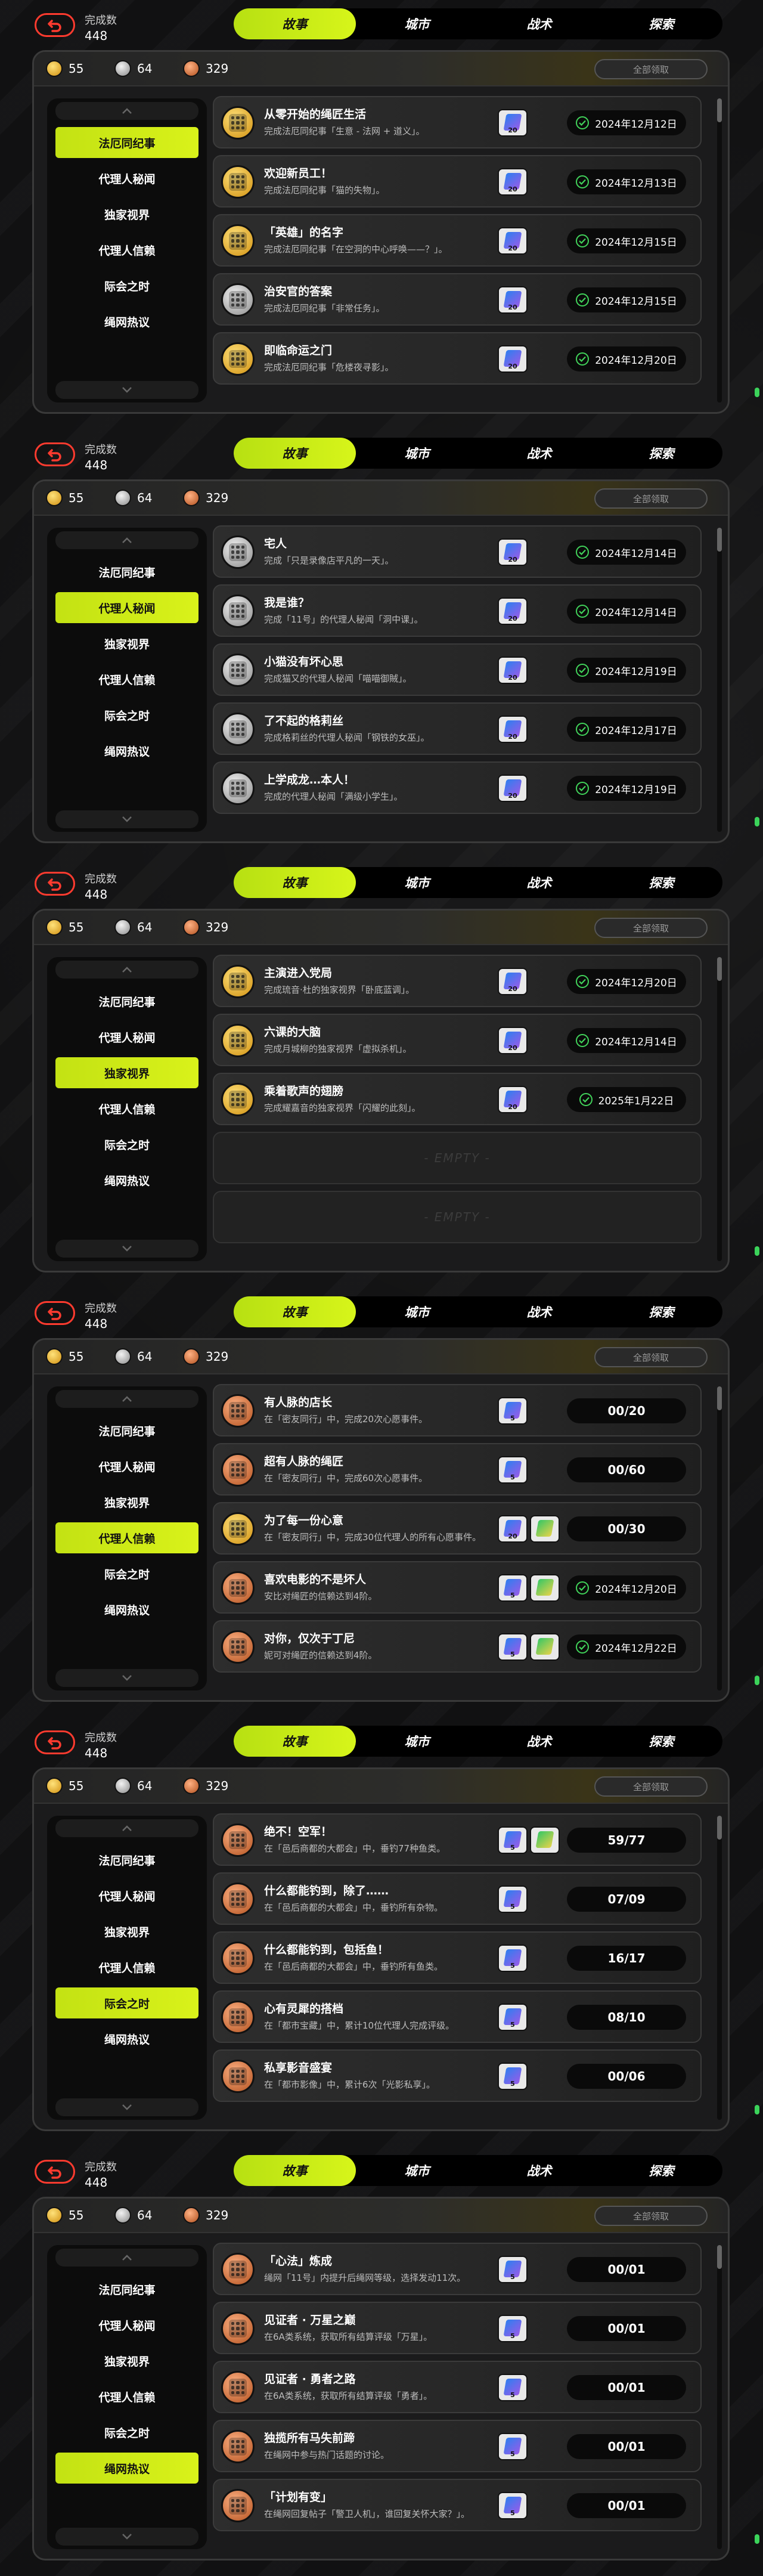 This screenshot has height=2576, width=763. I want to click on achievement-row: 上学成龙…本人！ 完成的代理人秘闻「满级小学生」。 20 2024年12月19日, so click(457, 787).